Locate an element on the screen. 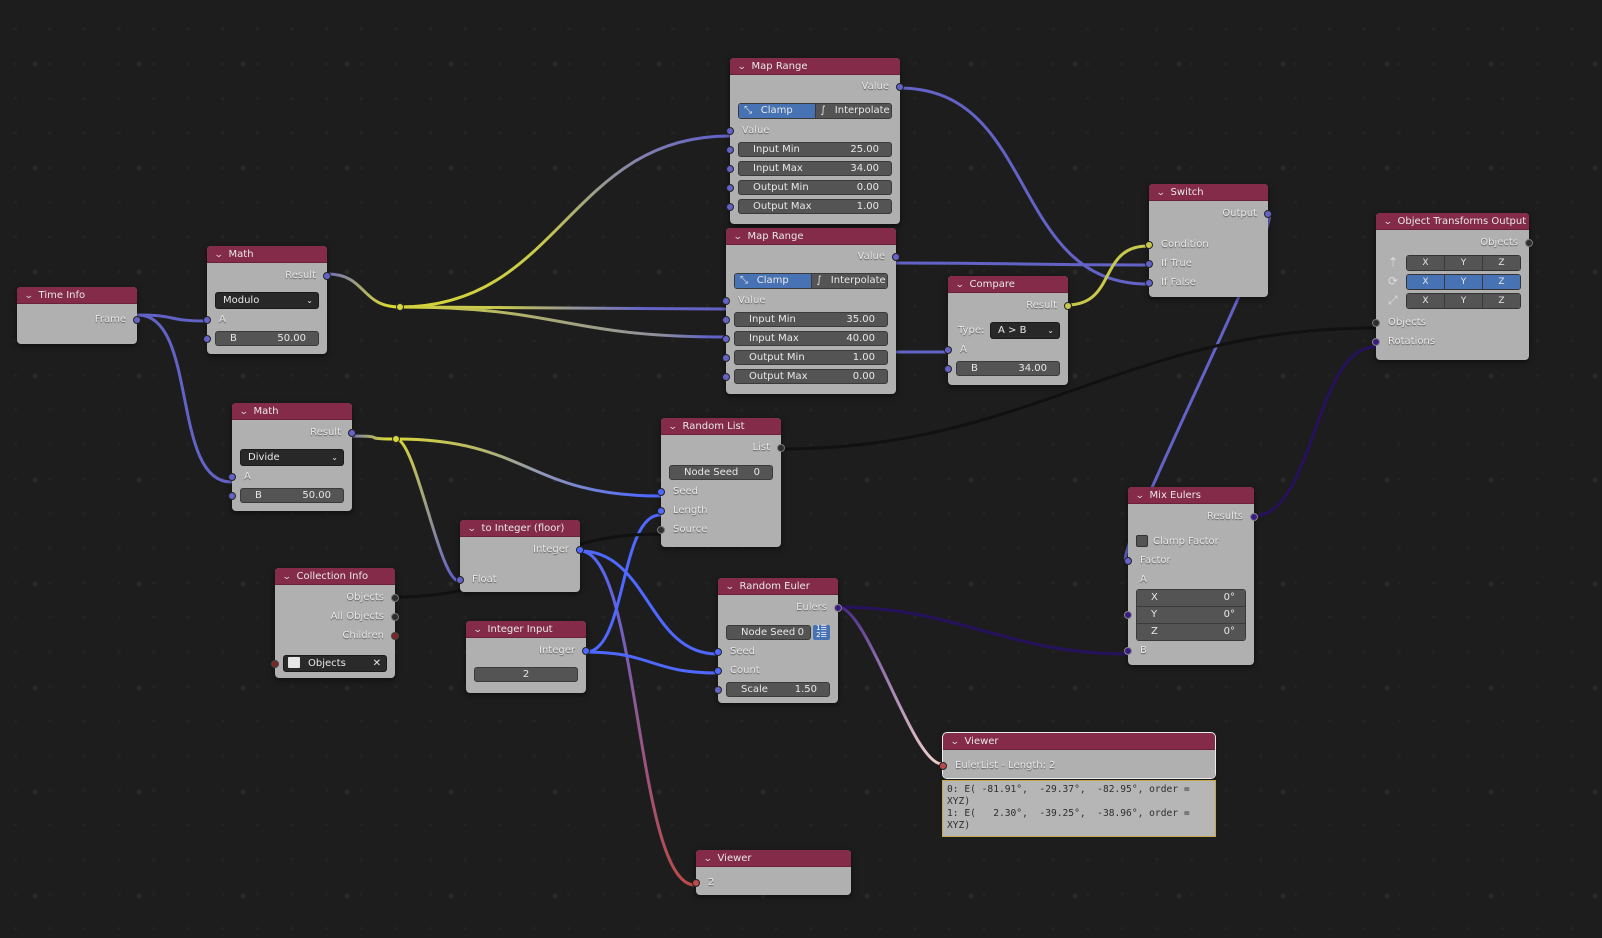 The image size is (1602, 938). node-header: ⌄ Switch is located at coordinates (1208, 192).